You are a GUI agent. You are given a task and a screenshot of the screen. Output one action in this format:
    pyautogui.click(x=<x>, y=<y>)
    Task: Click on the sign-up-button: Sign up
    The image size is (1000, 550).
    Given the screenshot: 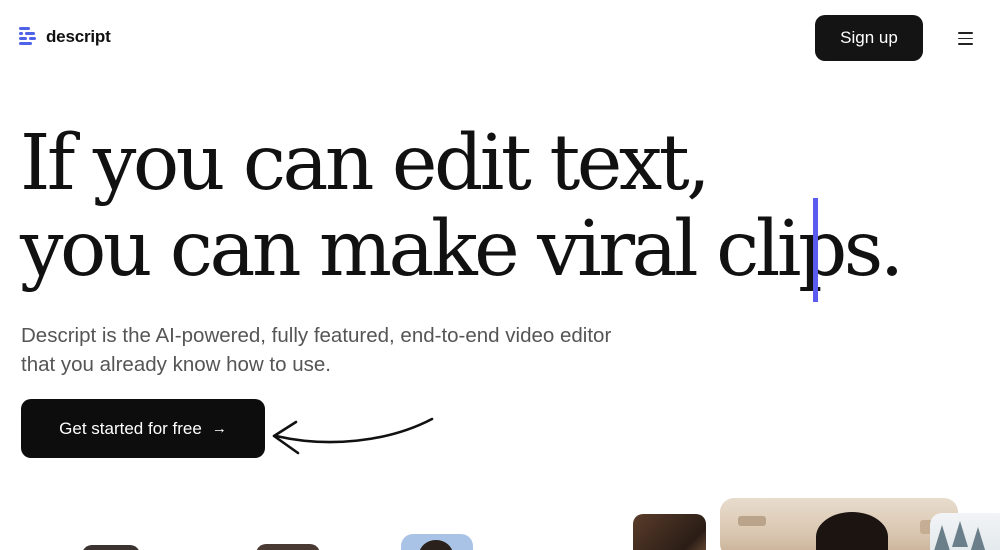 What is the action you would take?
    pyautogui.click(x=869, y=38)
    